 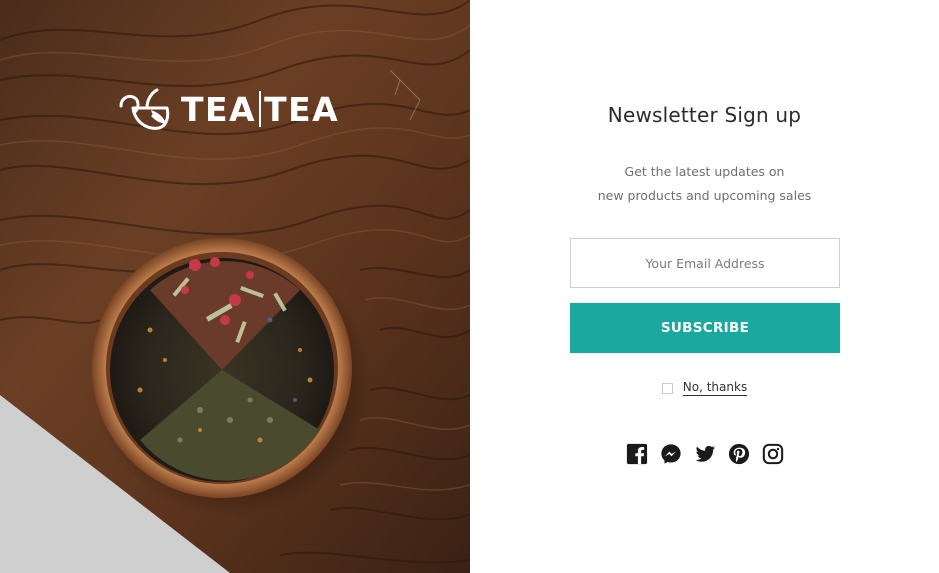 What do you see at coordinates (704, 171) in the screenshot?
I see `newsletter-subtitle-line1: Get the latest updates on` at bounding box center [704, 171].